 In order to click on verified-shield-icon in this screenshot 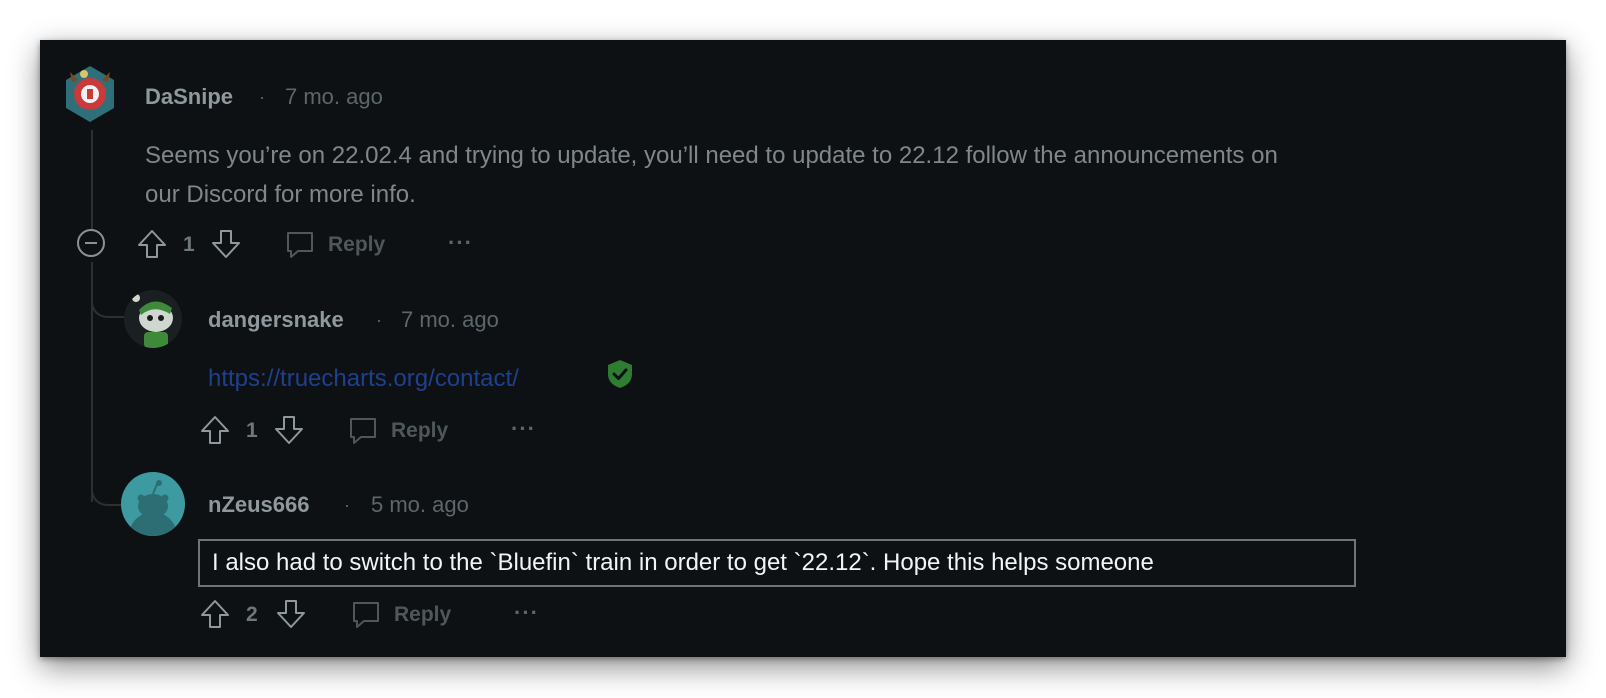, I will do `click(620, 374)`.